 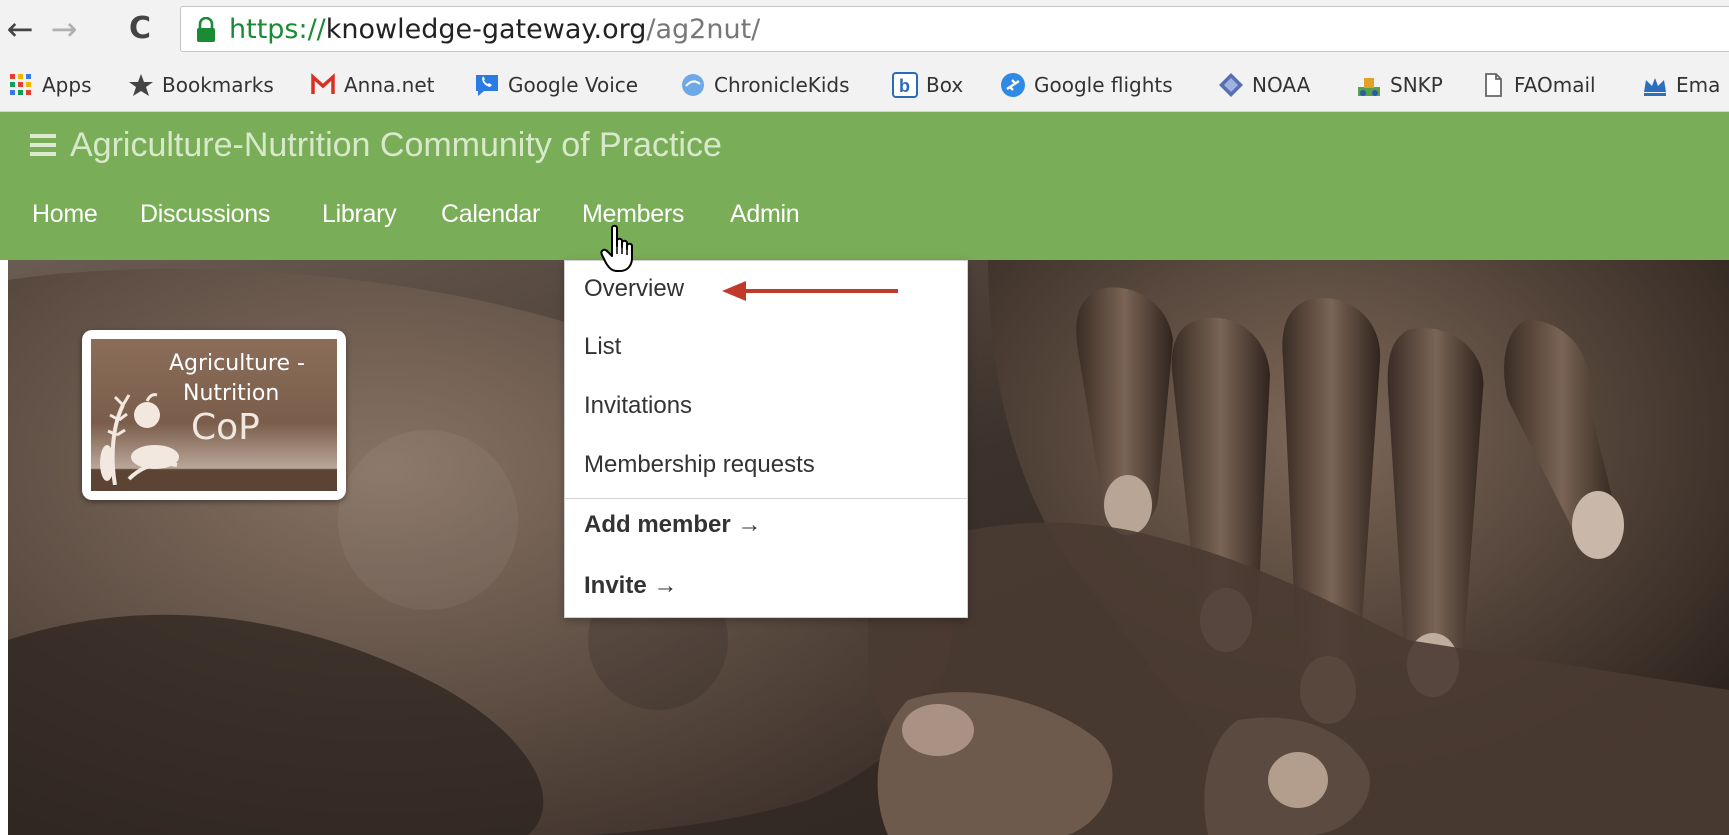 I want to click on community-logo: Agriculture - Nutrition CoP, so click(x=214, y=415).